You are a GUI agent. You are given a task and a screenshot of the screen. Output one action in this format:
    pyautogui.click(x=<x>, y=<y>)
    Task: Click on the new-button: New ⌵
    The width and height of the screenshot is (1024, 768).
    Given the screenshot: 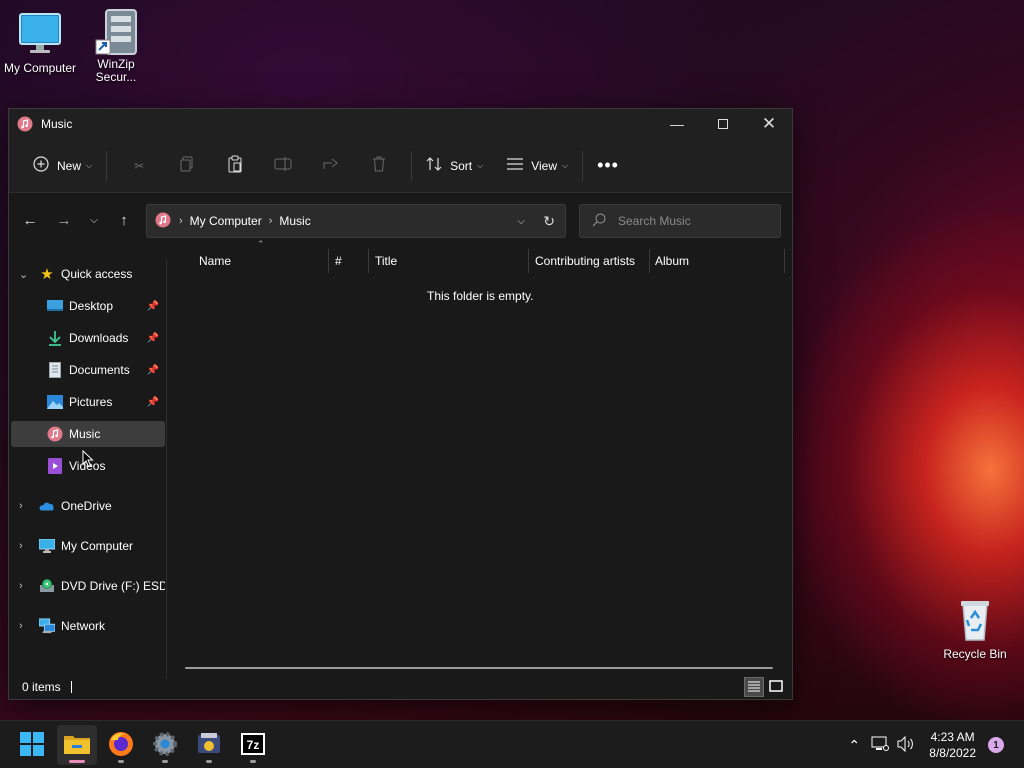 What is the action you would take?
    pyautogui.click(x=62, y=166)
    